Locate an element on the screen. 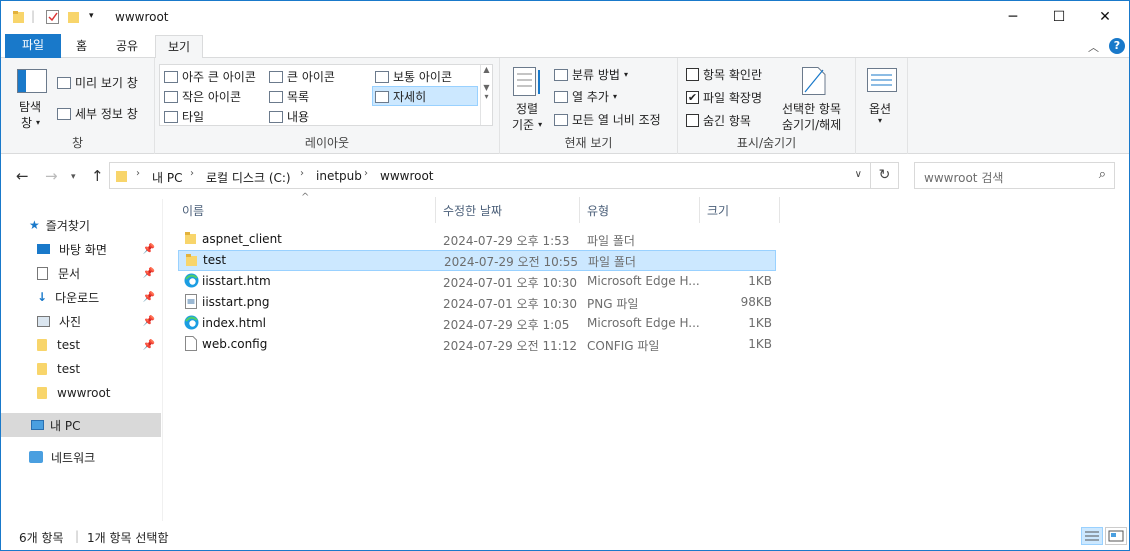 The height and width of the screenshot is (551, 1130). search-input: wwwroot 검색 is located at coordinates (963, 177).